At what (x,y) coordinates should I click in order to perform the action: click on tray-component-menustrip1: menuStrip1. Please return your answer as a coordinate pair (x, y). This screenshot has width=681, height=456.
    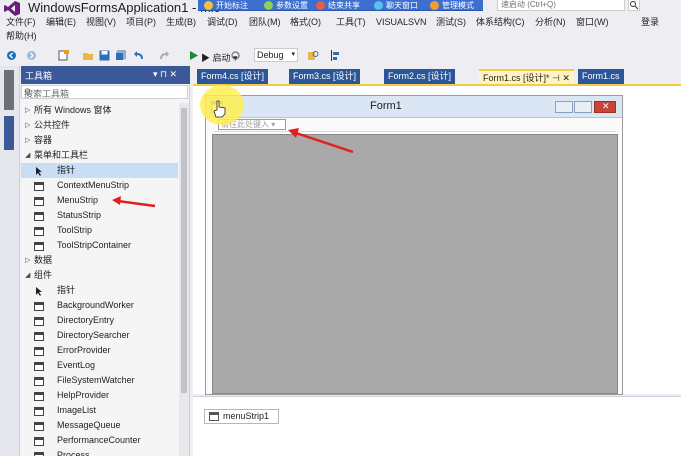
    Looking at the image, I should click on (241, 416).